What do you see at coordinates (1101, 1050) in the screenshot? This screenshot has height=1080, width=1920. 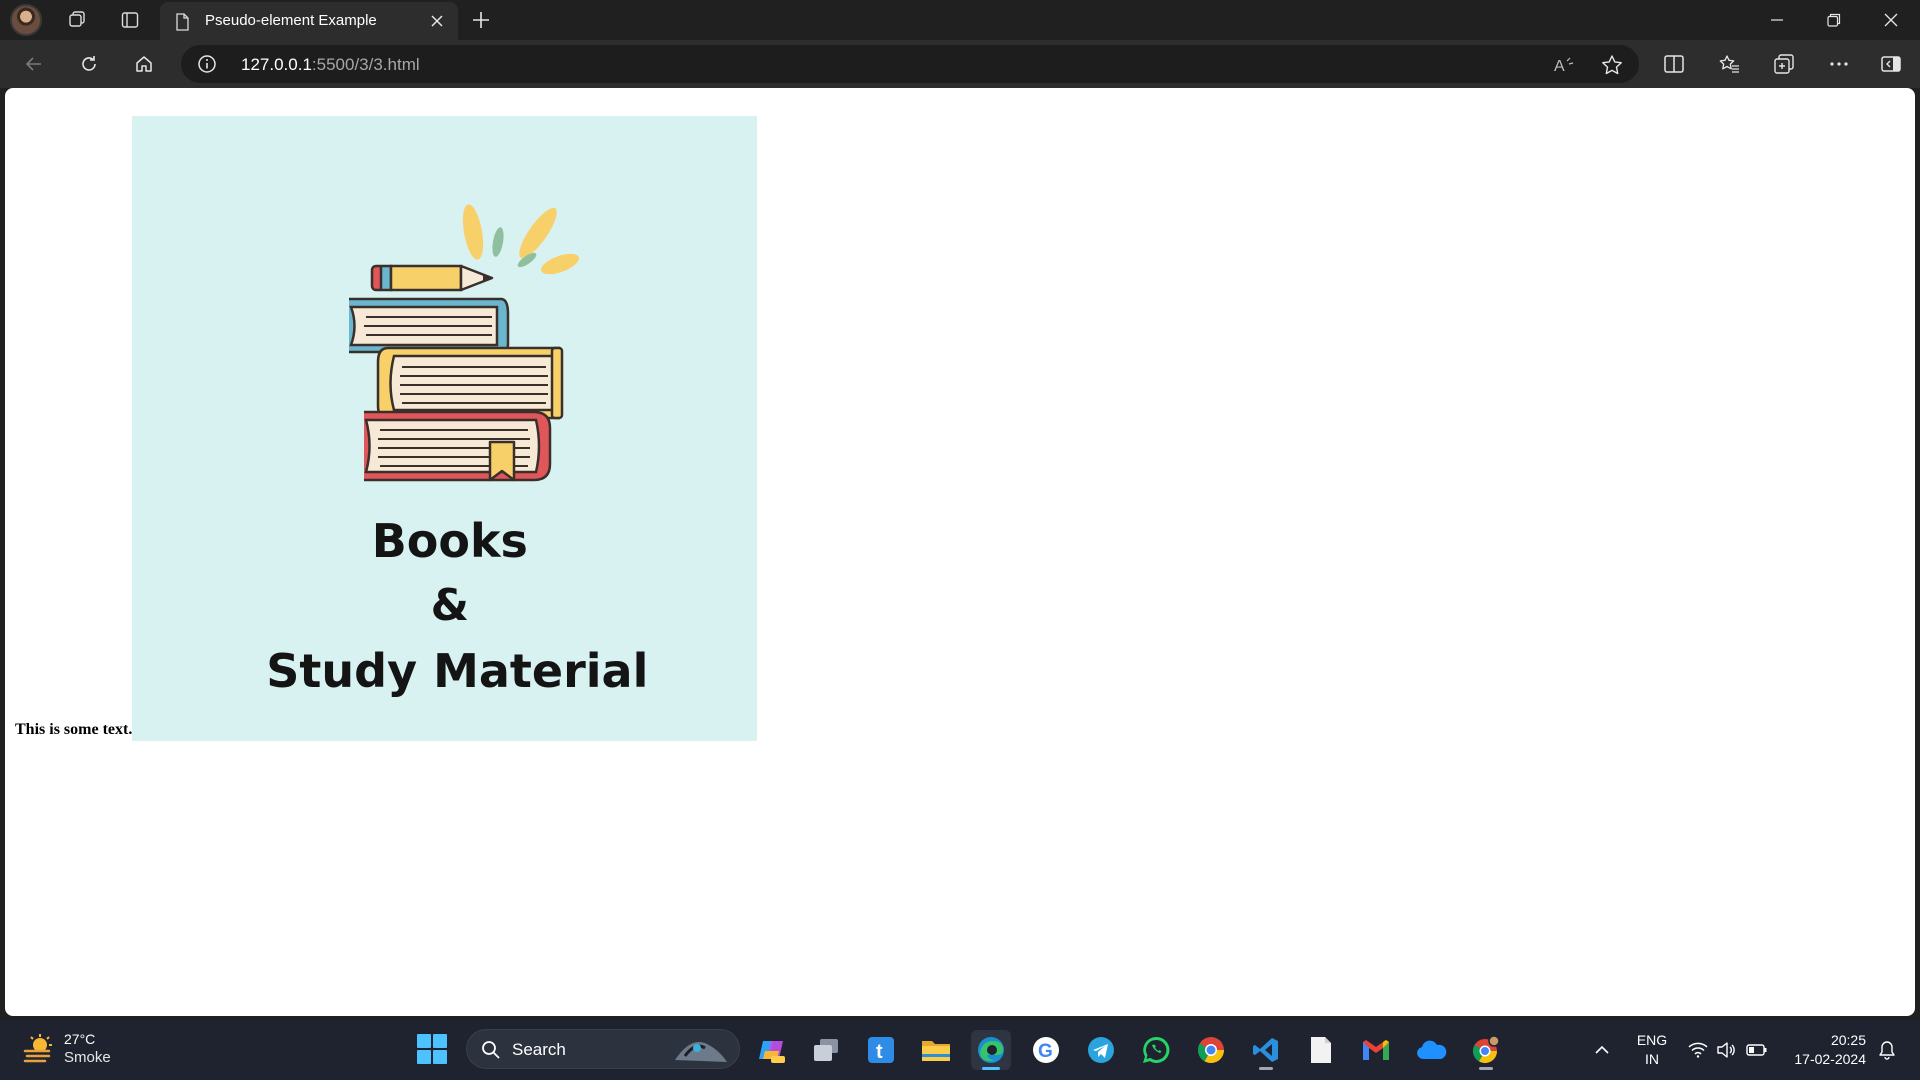 I see `telegram-icon` at bounding box center [1101, 1050].